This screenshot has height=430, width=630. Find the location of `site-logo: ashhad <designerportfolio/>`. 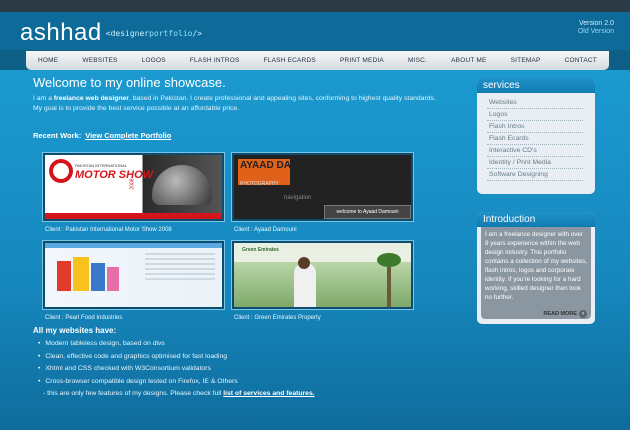

site-logo: ashhad <designerportfolio/> is located at coordinates (111, 33).